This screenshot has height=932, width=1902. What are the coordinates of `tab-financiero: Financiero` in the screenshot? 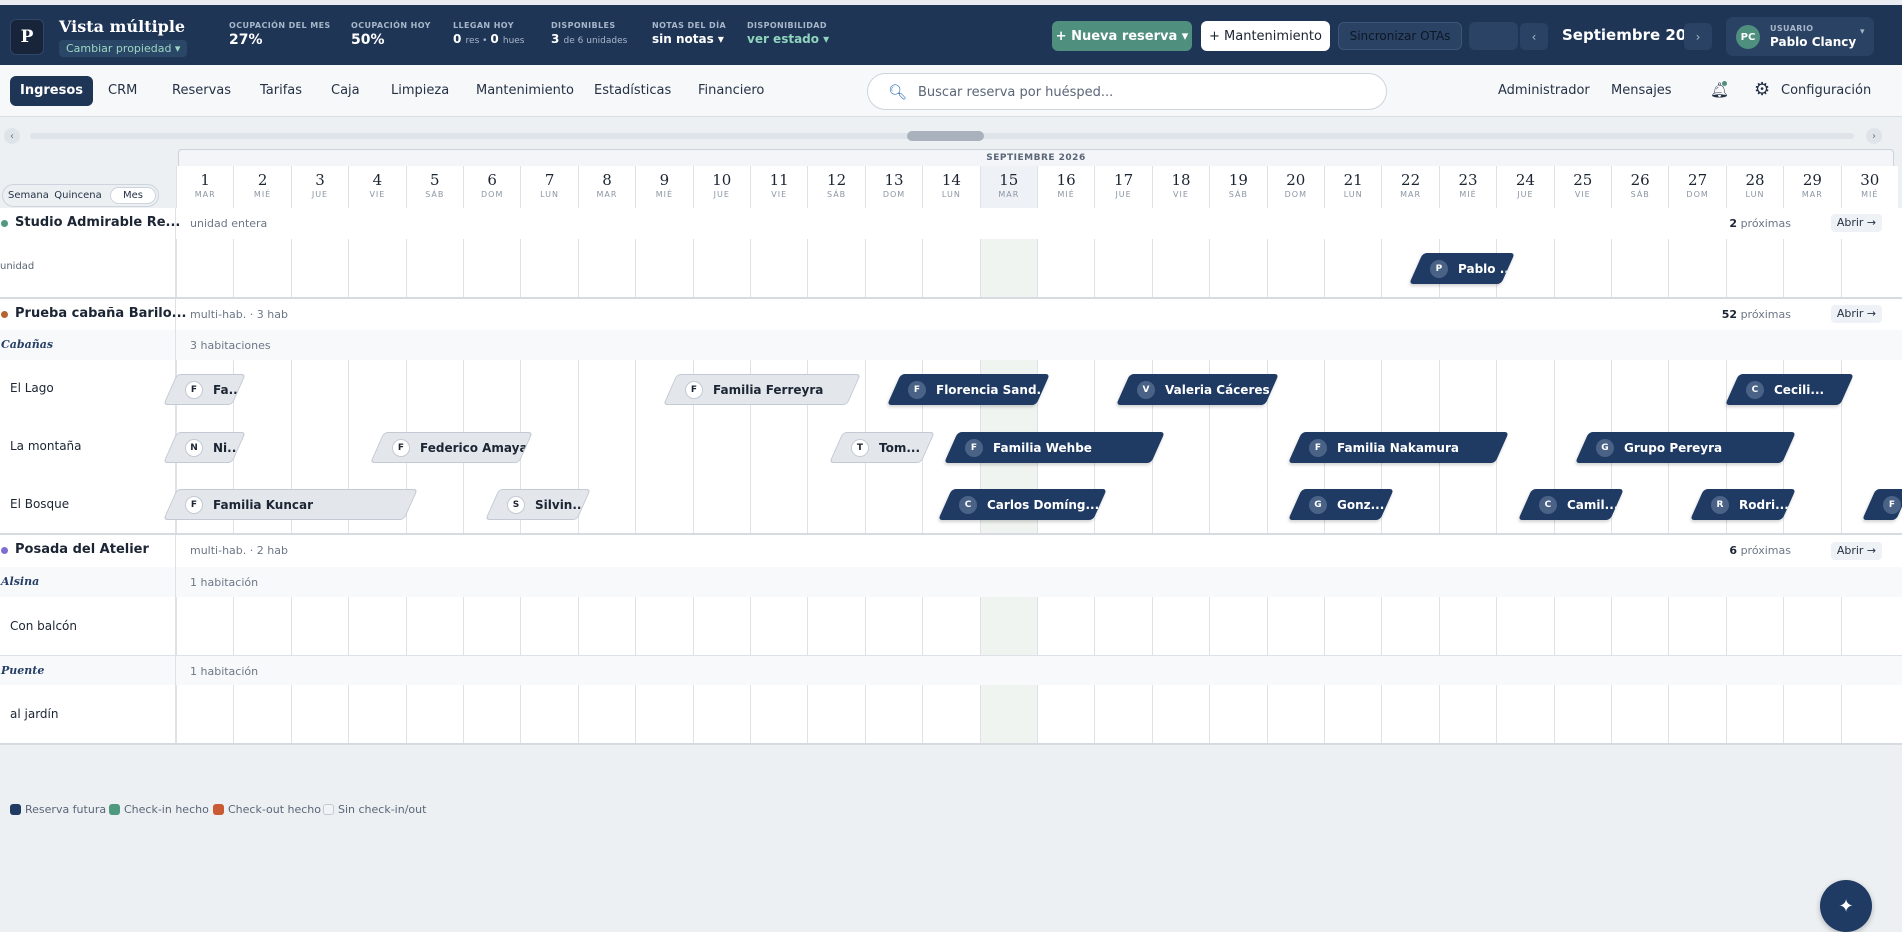 It's located at (731, 91).